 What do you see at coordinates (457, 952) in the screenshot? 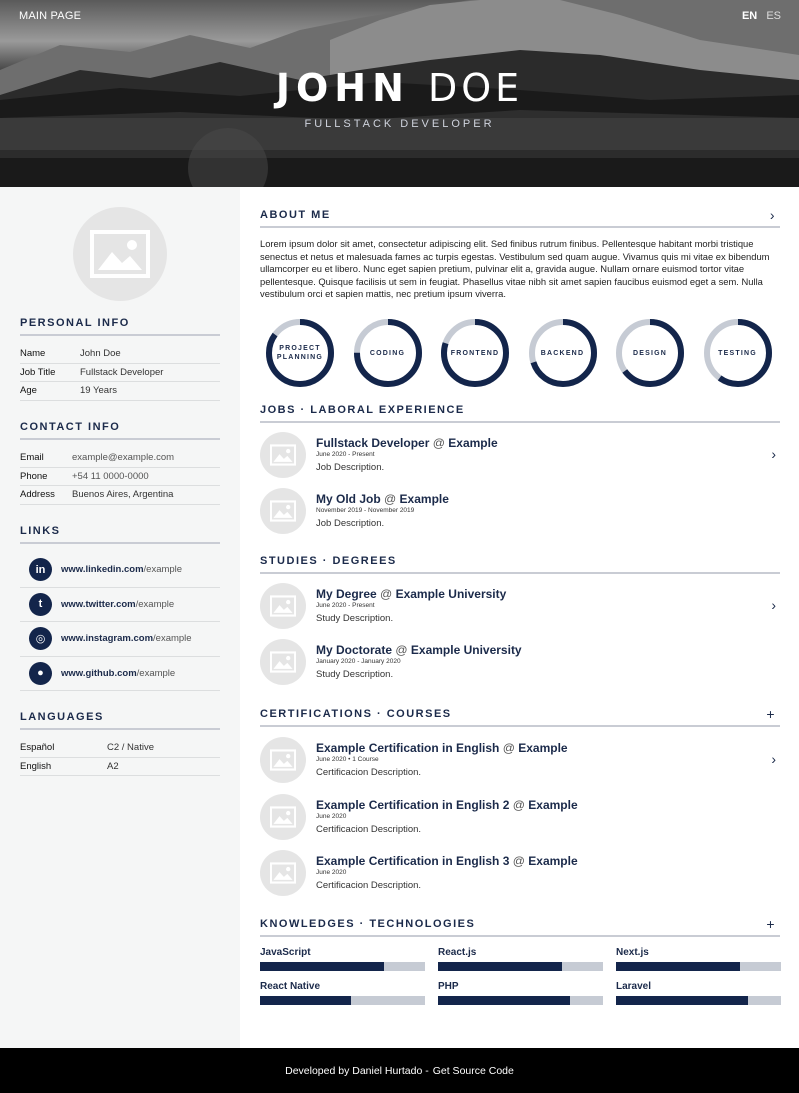
I see `skill-name: React.js` at bounding box center [457, 952].